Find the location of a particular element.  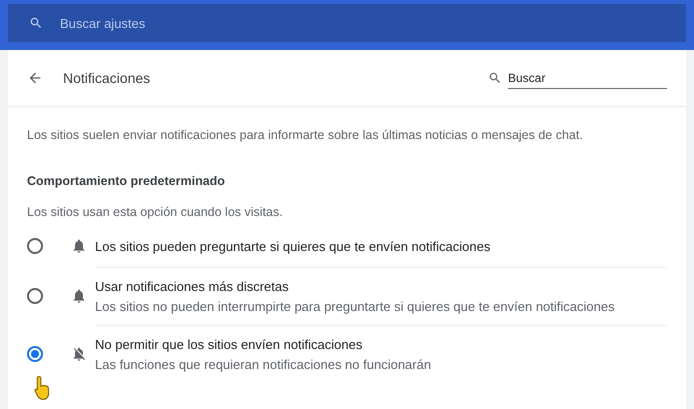

search-field: Buscar is located at coordinates (587, 78).